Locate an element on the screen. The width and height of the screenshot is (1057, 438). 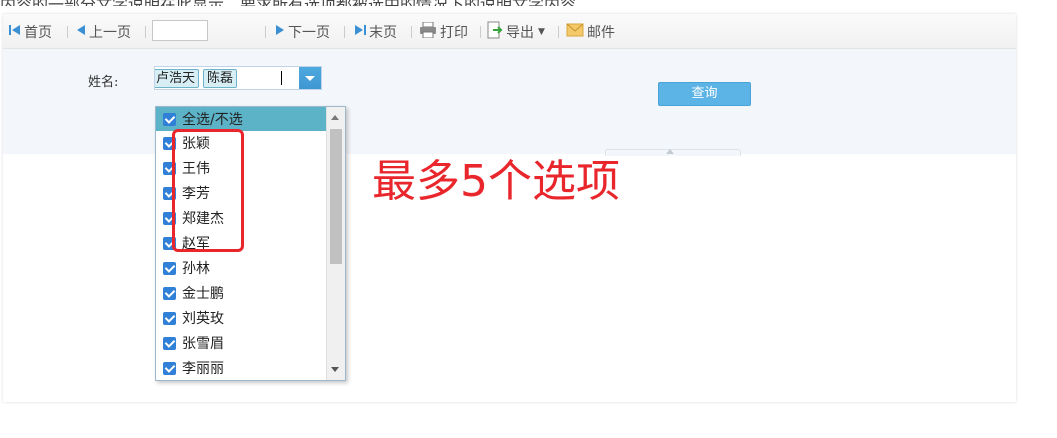
option-label: 张雪眉 is located at coordinates (203, 344).